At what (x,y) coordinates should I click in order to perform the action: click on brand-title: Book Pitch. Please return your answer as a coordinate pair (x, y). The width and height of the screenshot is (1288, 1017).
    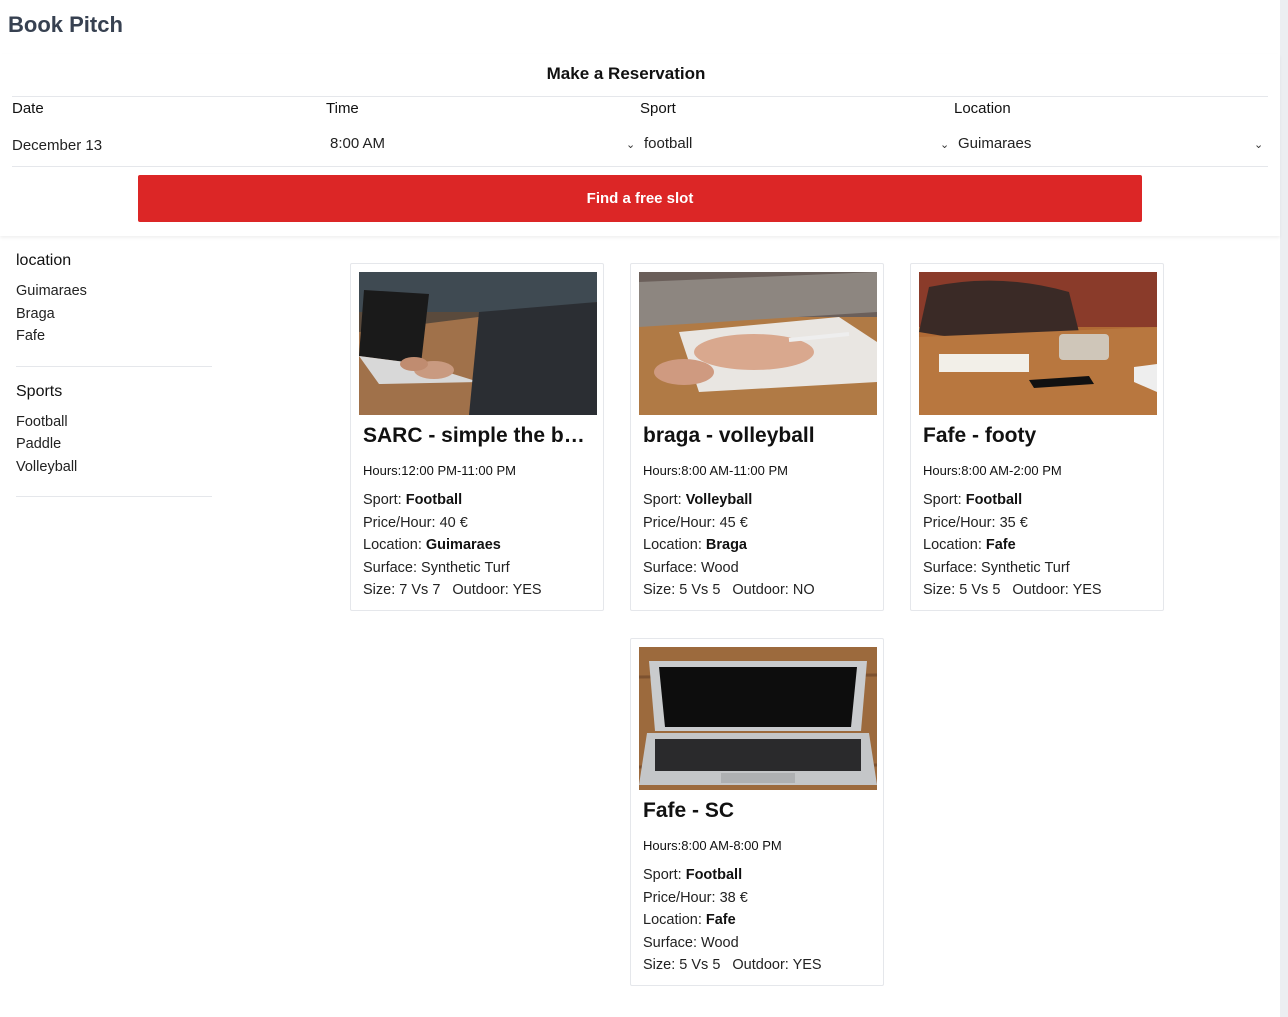
    Looking at the image, I should click on (65, 25).